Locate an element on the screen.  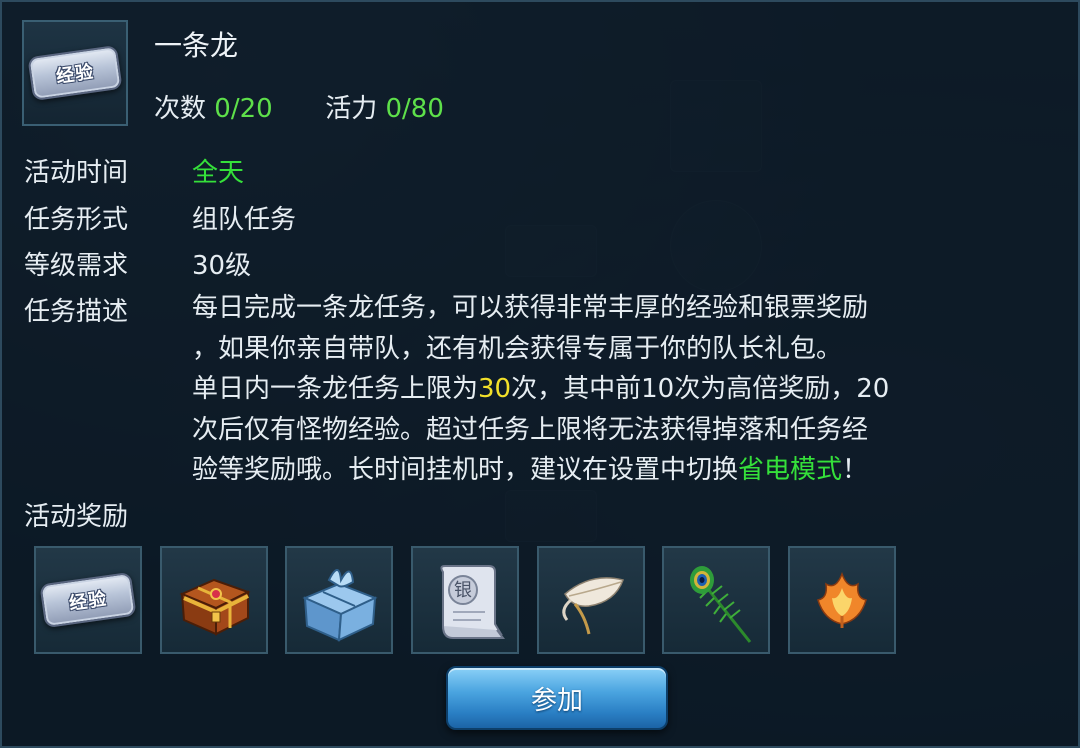
power-saving-mode-highlight: 省电模式 is located at coordinates (790, 470).